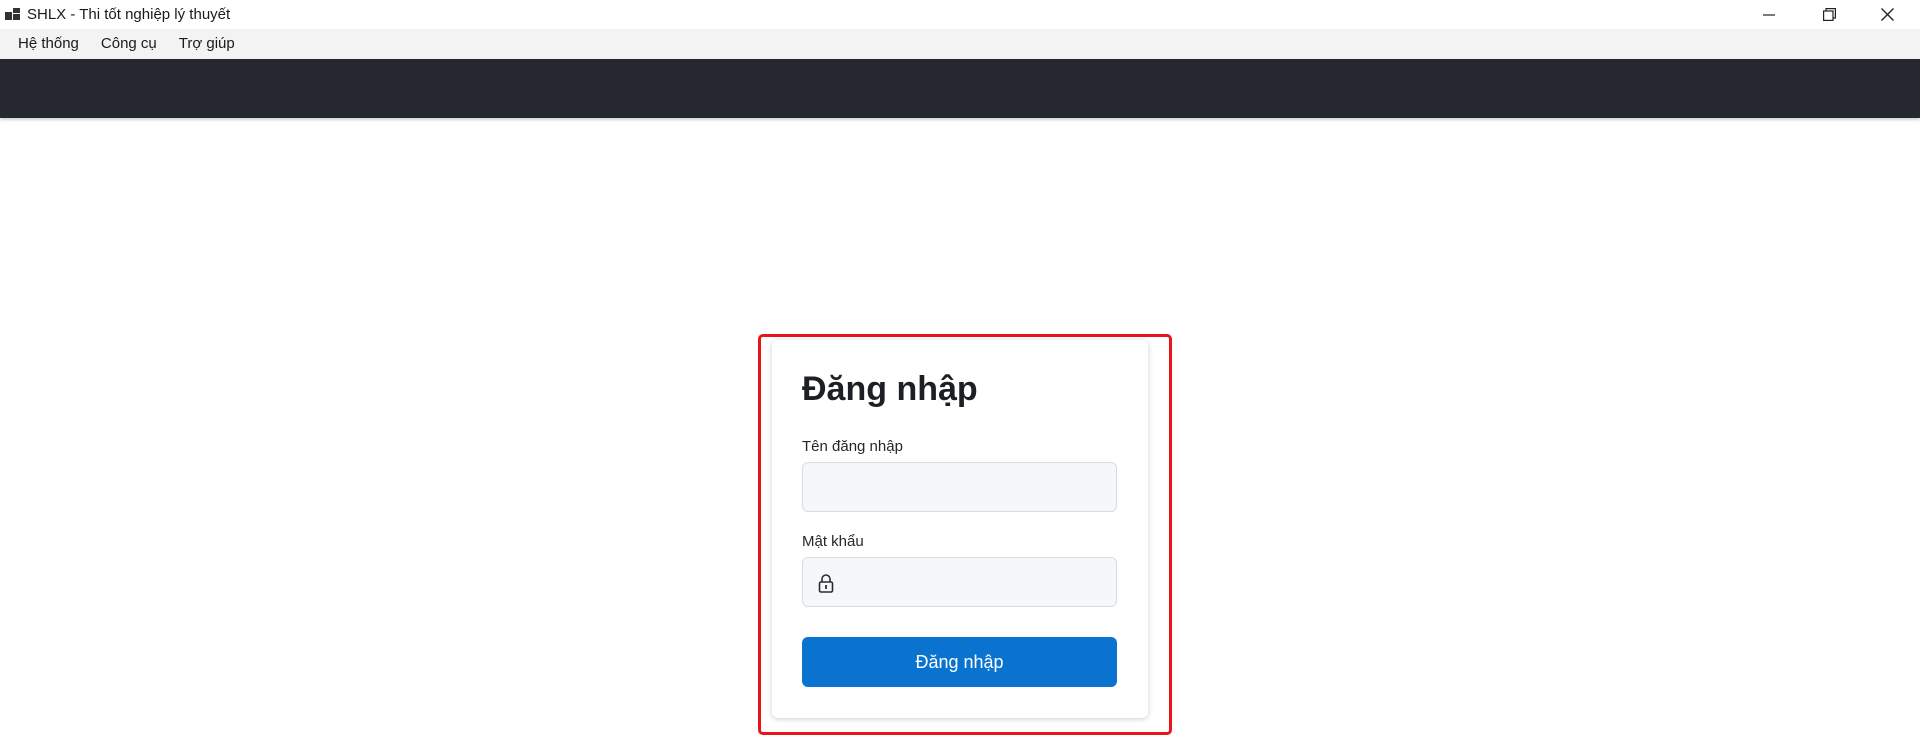 This screenshot has height=755, width=1920. Describe the element at coordinates (959, 662) in the screenshot. I see `login-button: Đăng nhập` at that location.